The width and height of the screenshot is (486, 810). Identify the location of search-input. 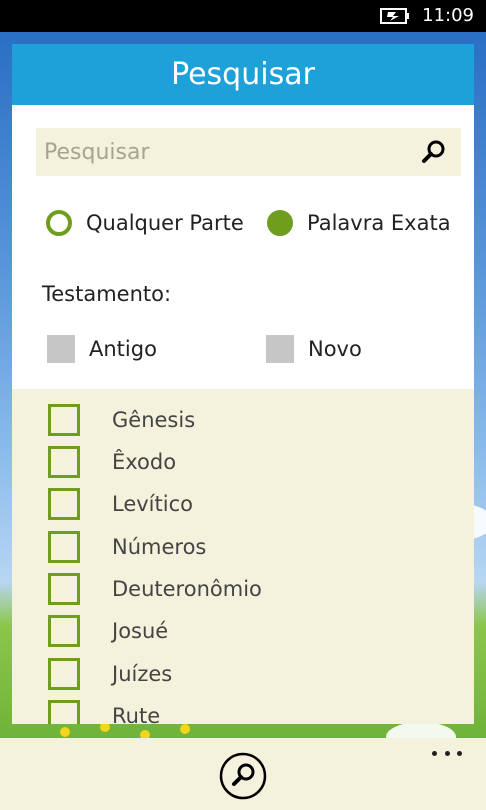
(221, 152).